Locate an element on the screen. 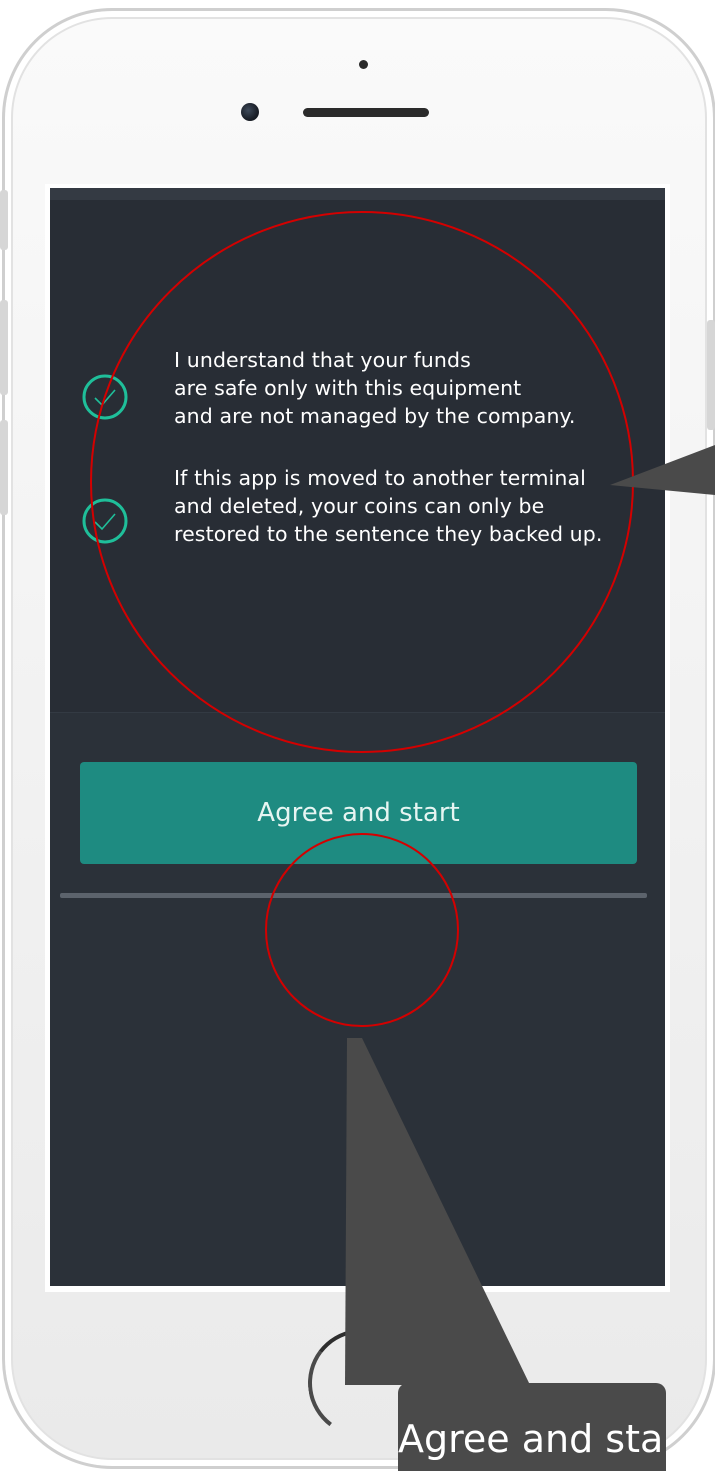 The width and height of the screenshot is (715, 1471). agree-and-start-button: Agree and start is located at coordinates (358, 813).